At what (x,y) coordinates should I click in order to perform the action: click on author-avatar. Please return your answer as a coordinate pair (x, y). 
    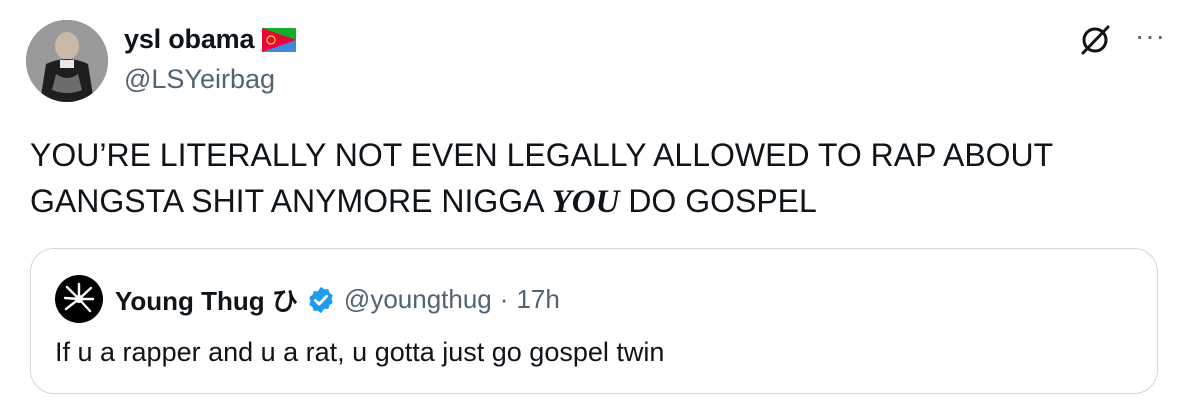
    Looking at the image, I should click on (67, 61).